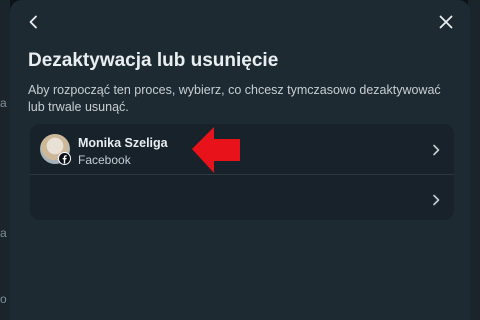  I want to click on red-arrow-annotation-icon, so click(216, 150).